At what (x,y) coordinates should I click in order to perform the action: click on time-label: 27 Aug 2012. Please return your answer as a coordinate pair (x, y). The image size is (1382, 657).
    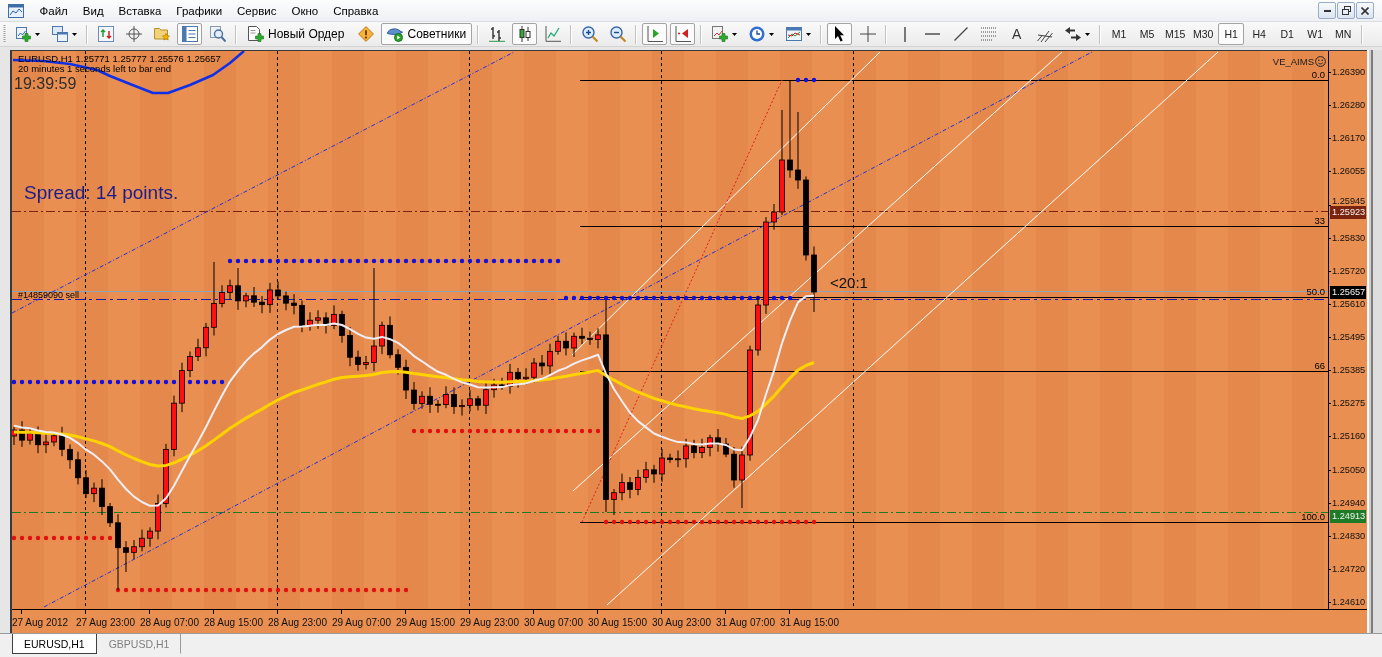
    Looking at the image, I should click on (40, 623).